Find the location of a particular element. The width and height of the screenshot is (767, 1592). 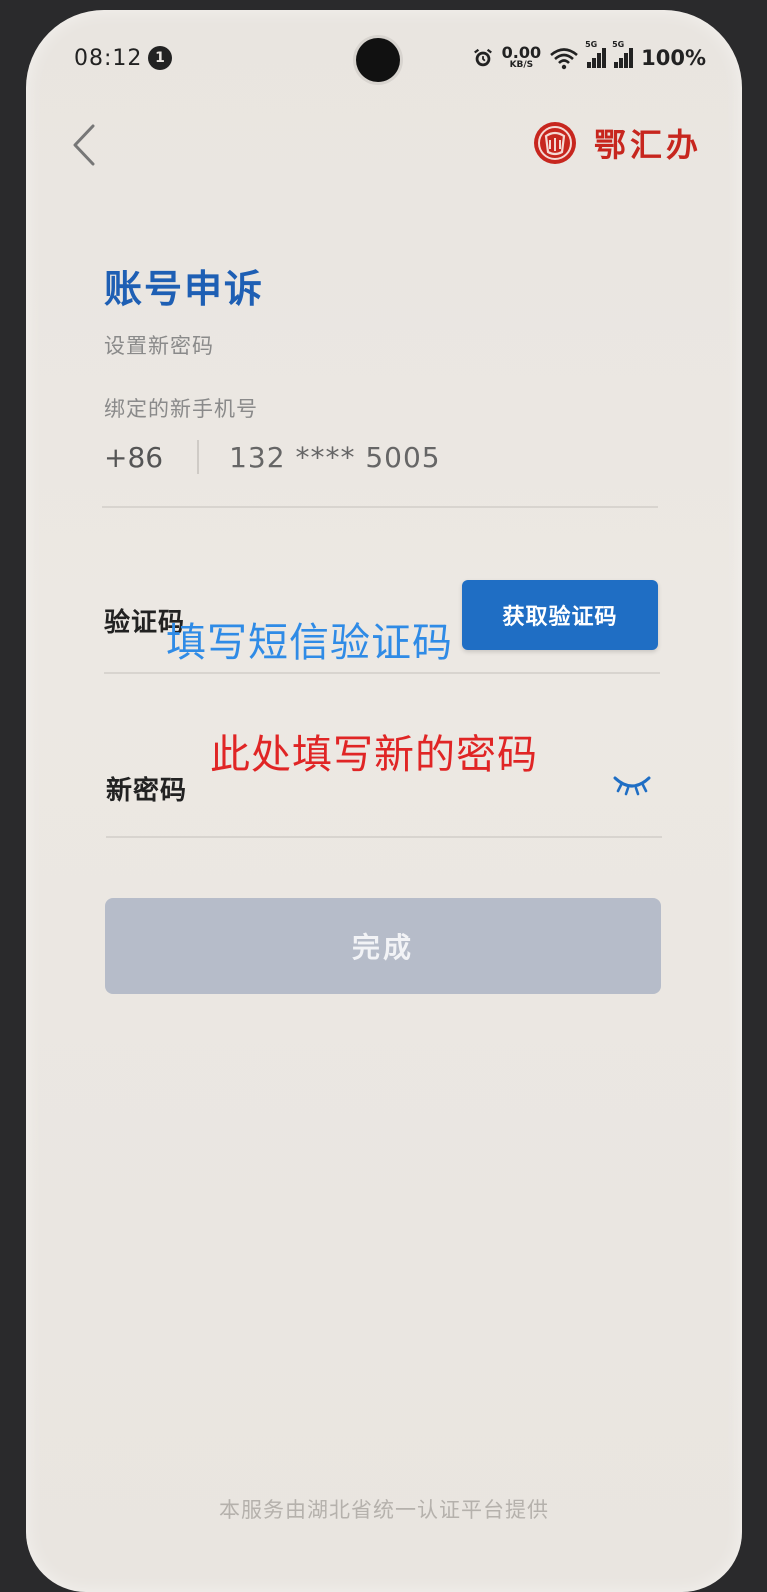

bound-phone-label: 绑定的新手机号 is located at coordinates (181, 409).